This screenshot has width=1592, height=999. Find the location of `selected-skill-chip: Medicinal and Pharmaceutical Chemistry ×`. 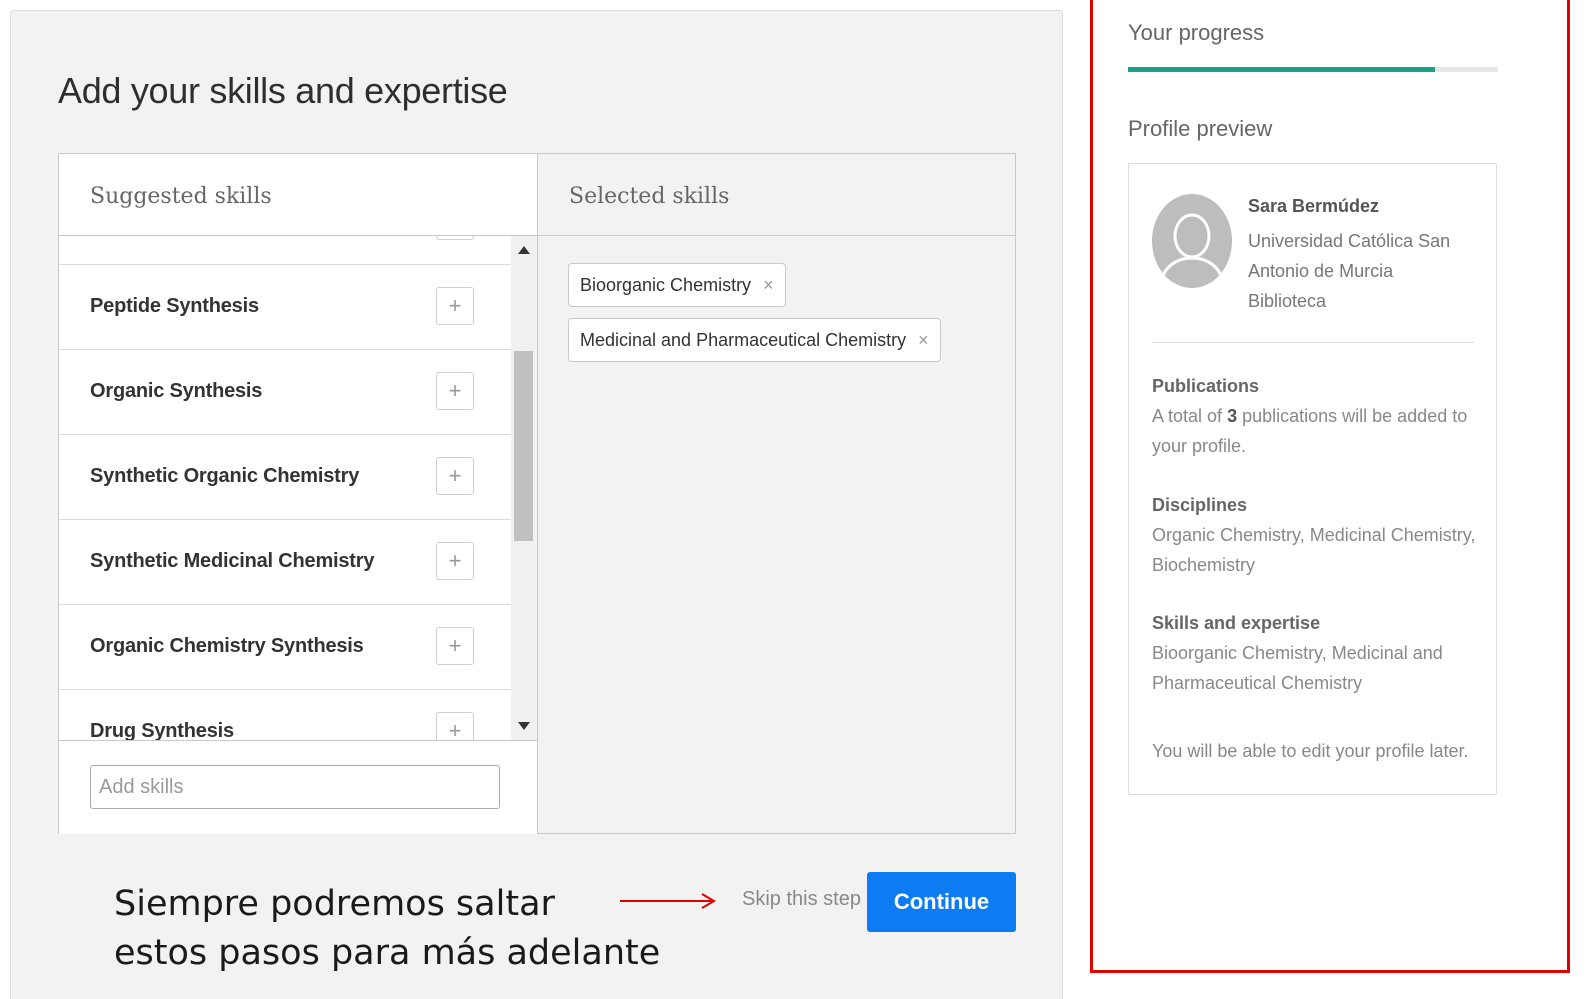

selected-skill-chip: Medicinal and Pharmaceutical Chemistry × is located at coordinates (754, 340).